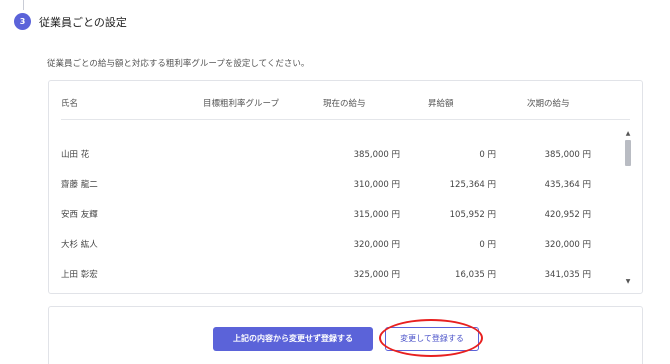 This screenshot has height=364, width=670. What do you see at coordinates (338, 242) in the screenshot?
I see `table-row: 大杉 紘人 320,000 円 0 円 320,000 円` at bounding box center [338, 242].